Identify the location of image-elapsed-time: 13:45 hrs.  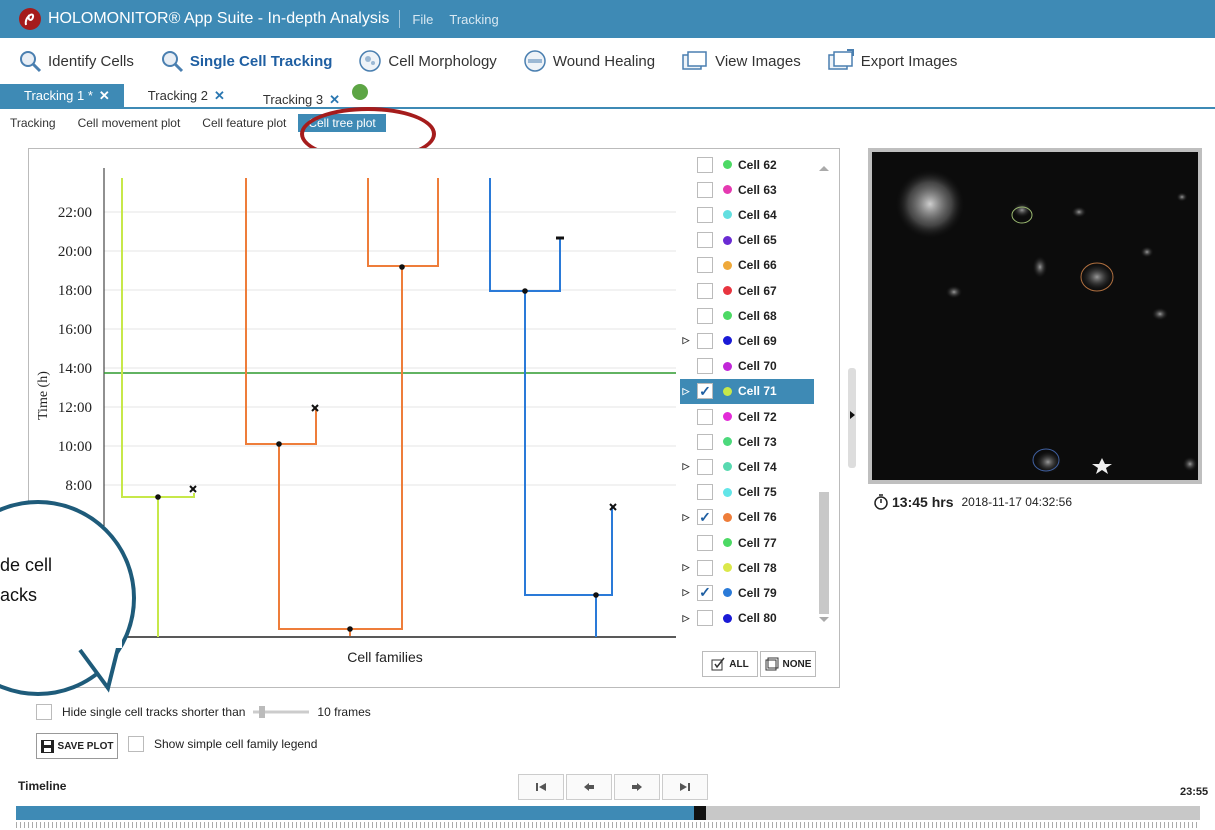
(923, 502).